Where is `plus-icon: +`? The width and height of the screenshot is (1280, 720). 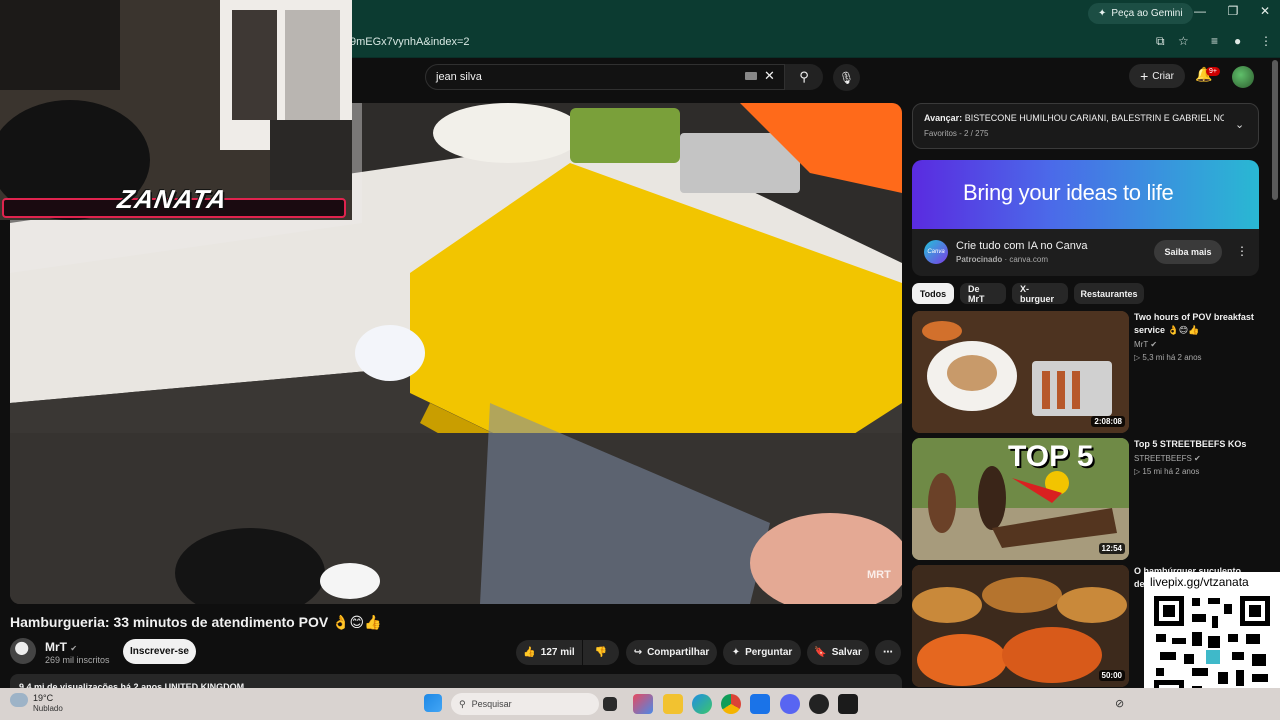
plus-icon: + is located at coordinates (1144, 76).